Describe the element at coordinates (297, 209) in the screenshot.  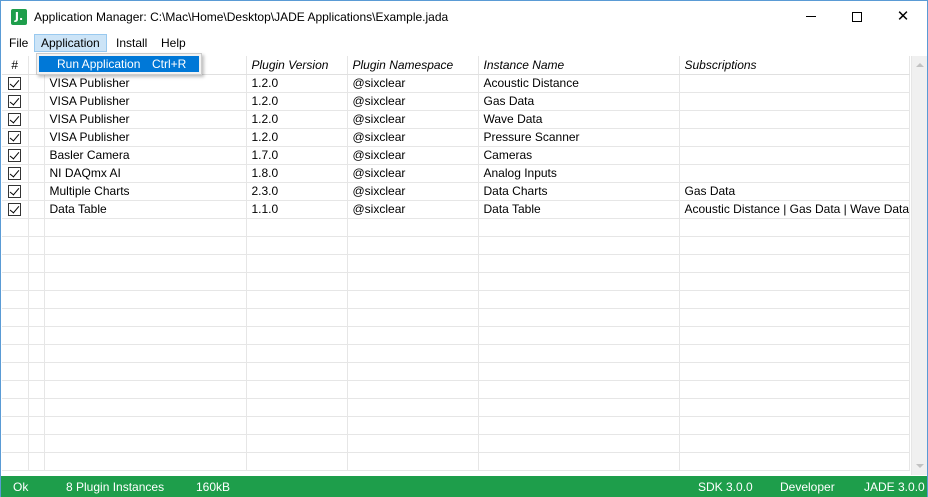
I see `plugin-version-cell: 1.1.0` at that location.